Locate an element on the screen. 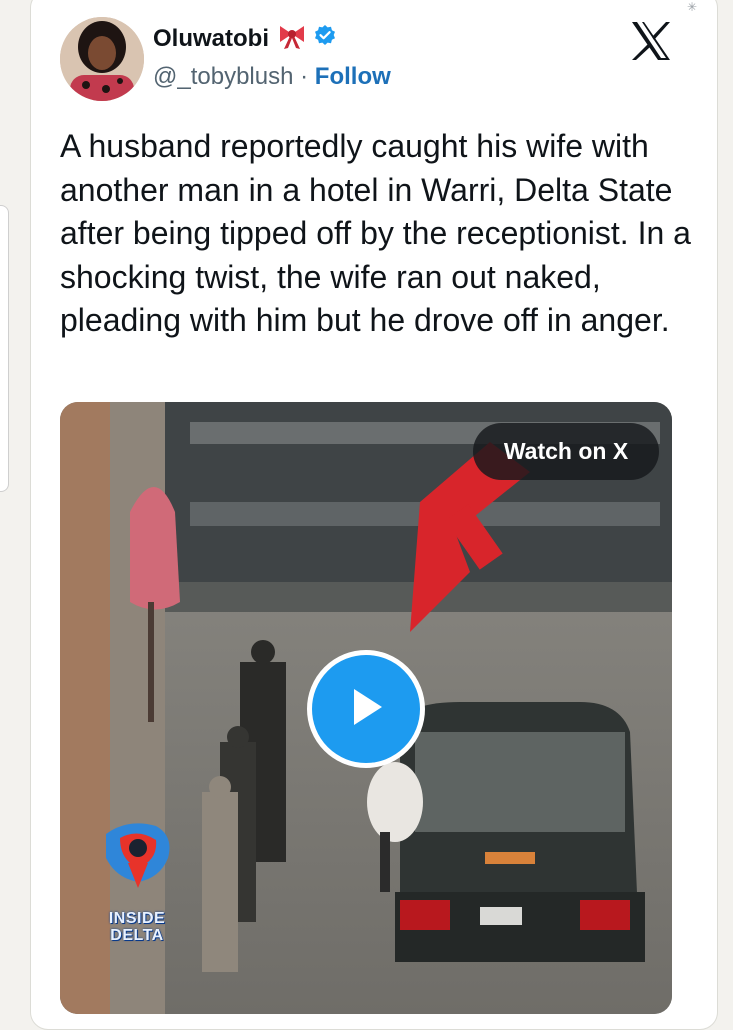 The image size is (733, 1030). avatar is located at coordinates (102, 59).